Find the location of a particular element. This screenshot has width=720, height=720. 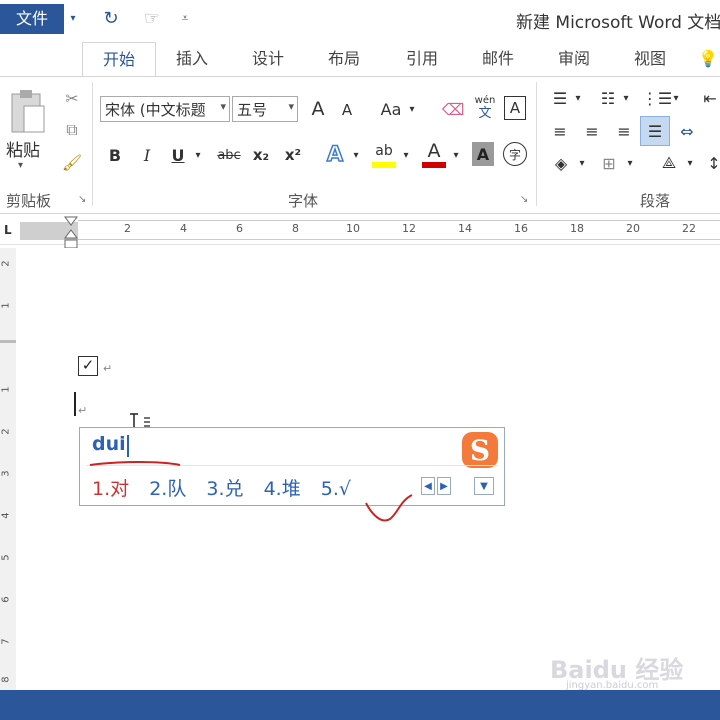

phonetic-guide-button: wén 文 is located at coordinates (485, 109).